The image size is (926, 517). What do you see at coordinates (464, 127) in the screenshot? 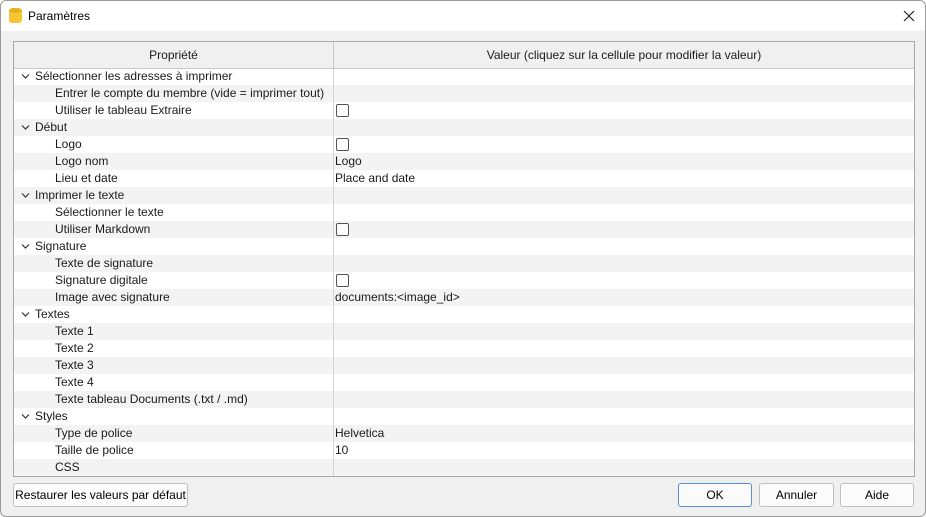
I see `group-row: Début` at bounding box center [464, 127].